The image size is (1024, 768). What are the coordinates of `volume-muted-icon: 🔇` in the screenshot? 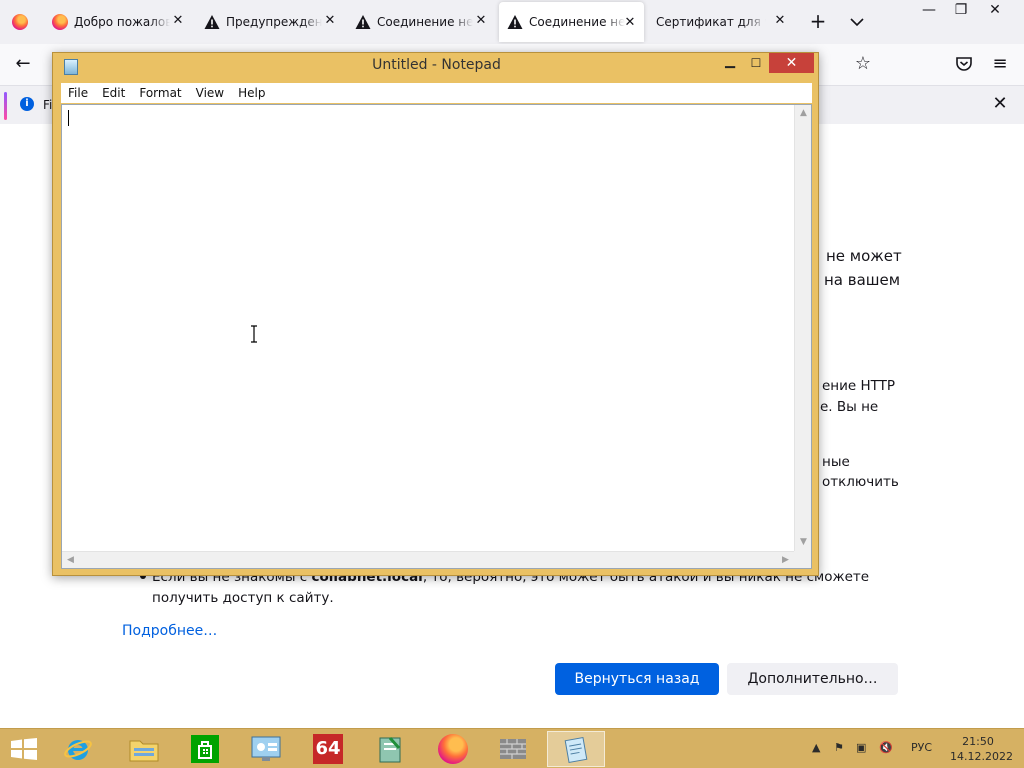 It's located at (886, 747).